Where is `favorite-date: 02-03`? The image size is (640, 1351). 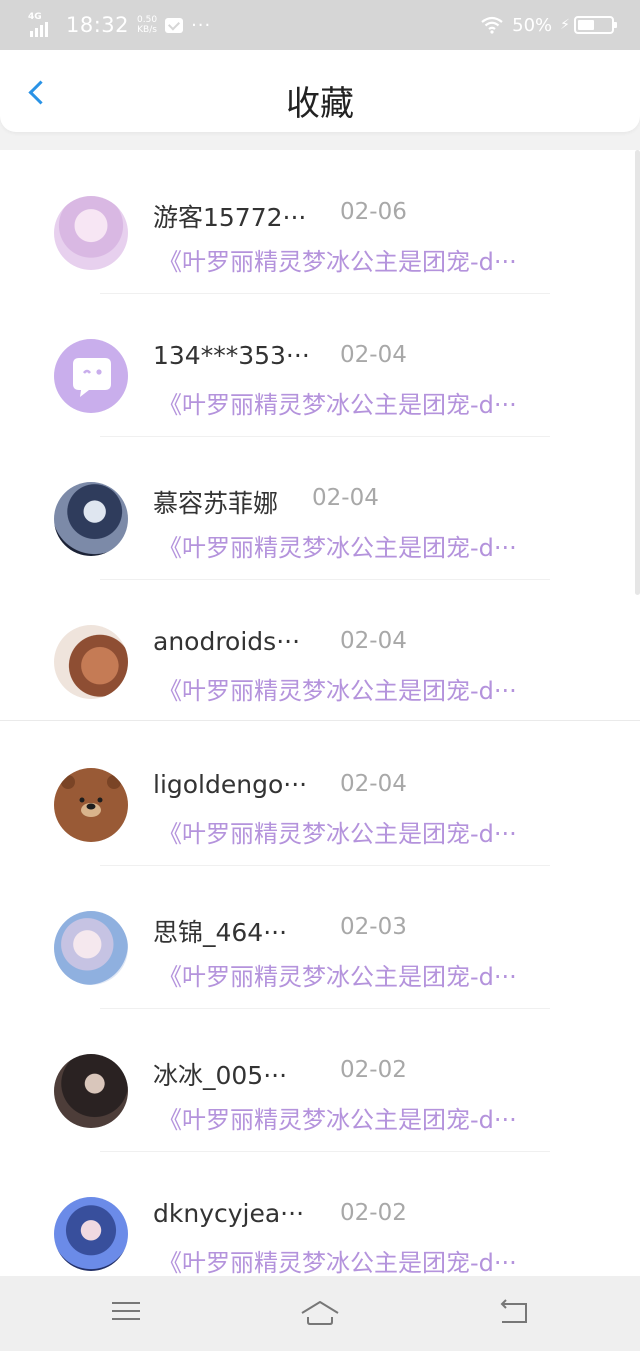
favorite-date: 02-03 is located at coordinates (373, 927).